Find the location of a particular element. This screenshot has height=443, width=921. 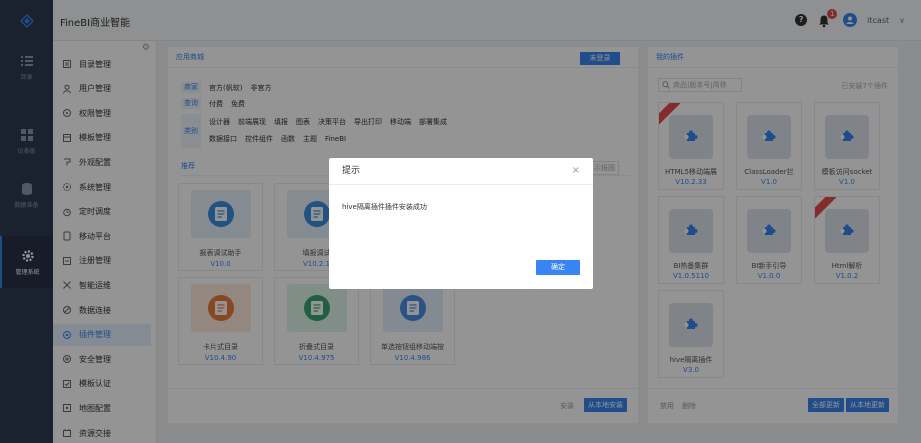

prompt-dialog: 提示 × hive隔离插件插件安装成功 确定 is located at coordinates (461, 223).